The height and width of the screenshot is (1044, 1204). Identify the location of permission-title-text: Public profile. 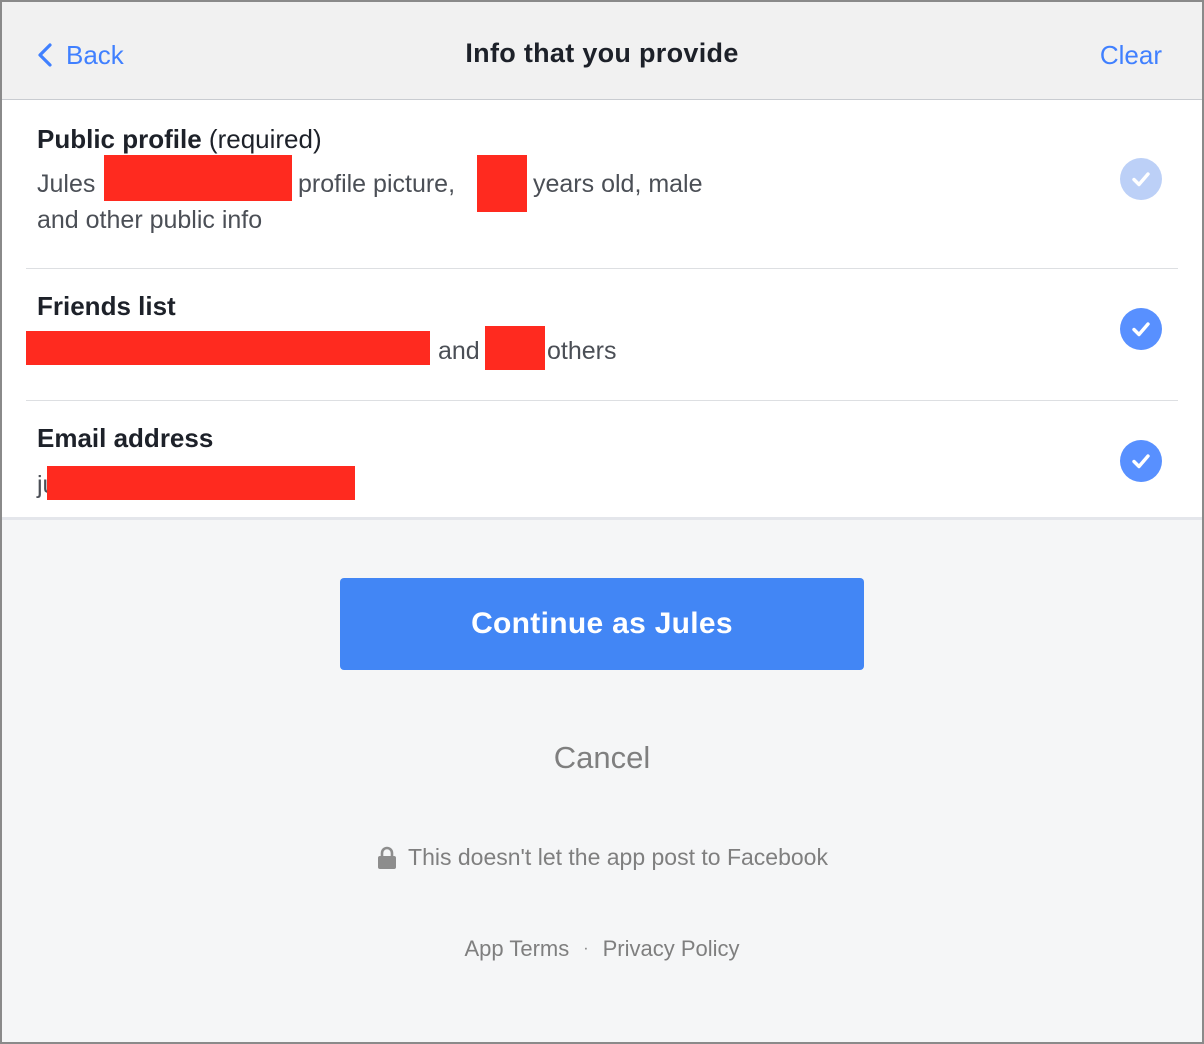
(119, 139).